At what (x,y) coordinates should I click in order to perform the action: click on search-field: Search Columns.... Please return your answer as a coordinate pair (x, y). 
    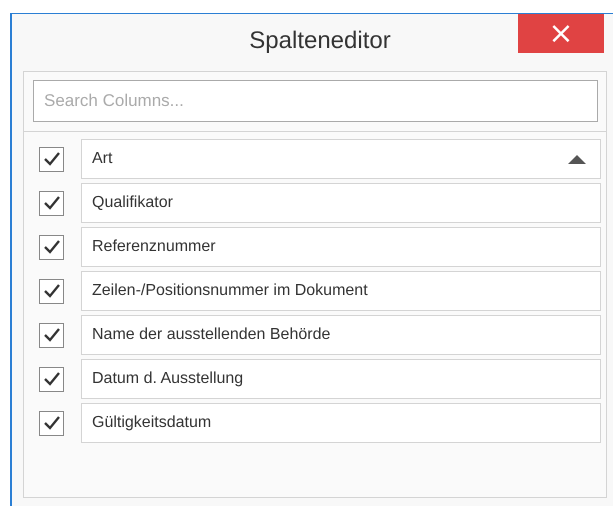
    Looking at the image, I should click on (315, 101).